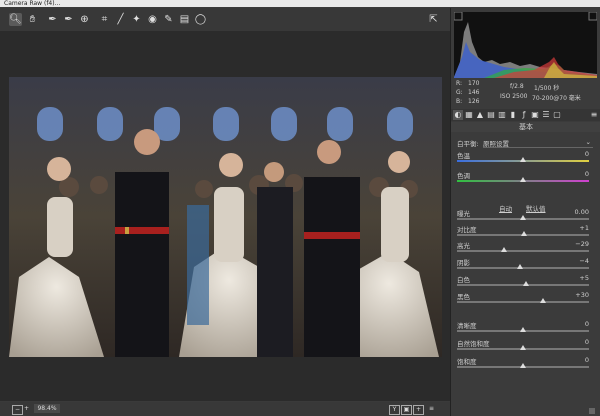  Describe the element at coordinates (225, 409) in the screenshot. I see `status-bar: − + 98.4% Y ▣ + ≡` at that location.